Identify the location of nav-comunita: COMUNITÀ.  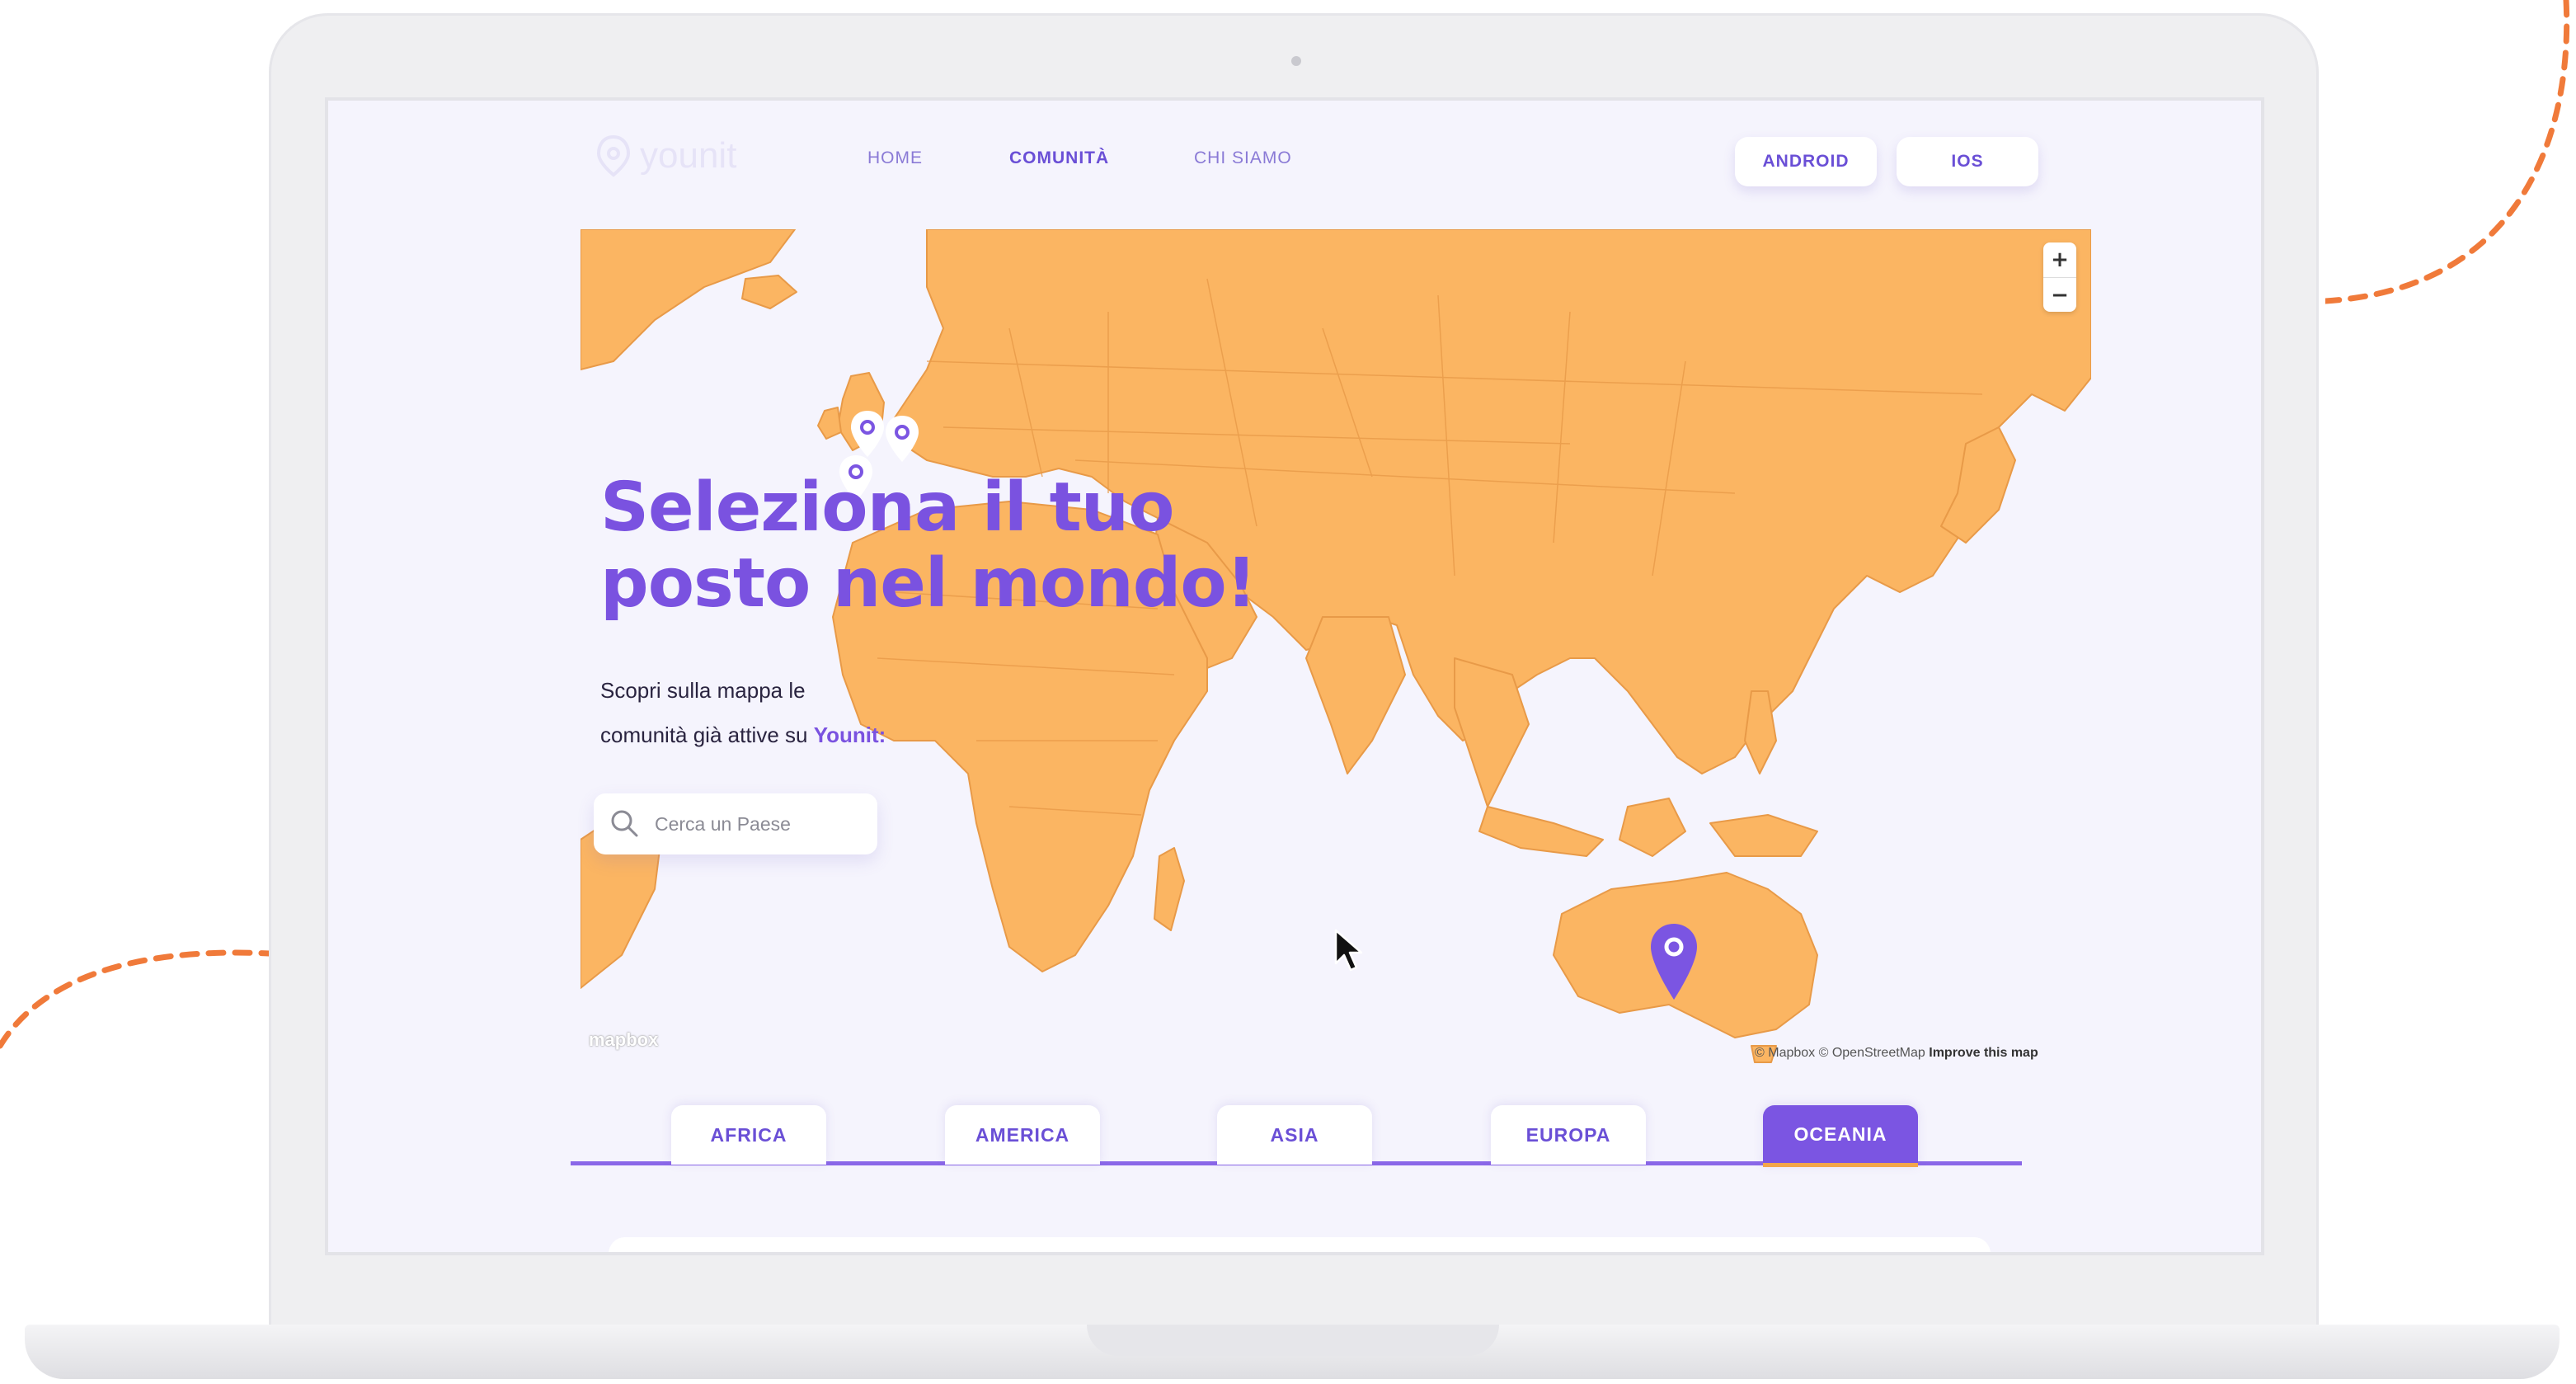
(1059, 158).